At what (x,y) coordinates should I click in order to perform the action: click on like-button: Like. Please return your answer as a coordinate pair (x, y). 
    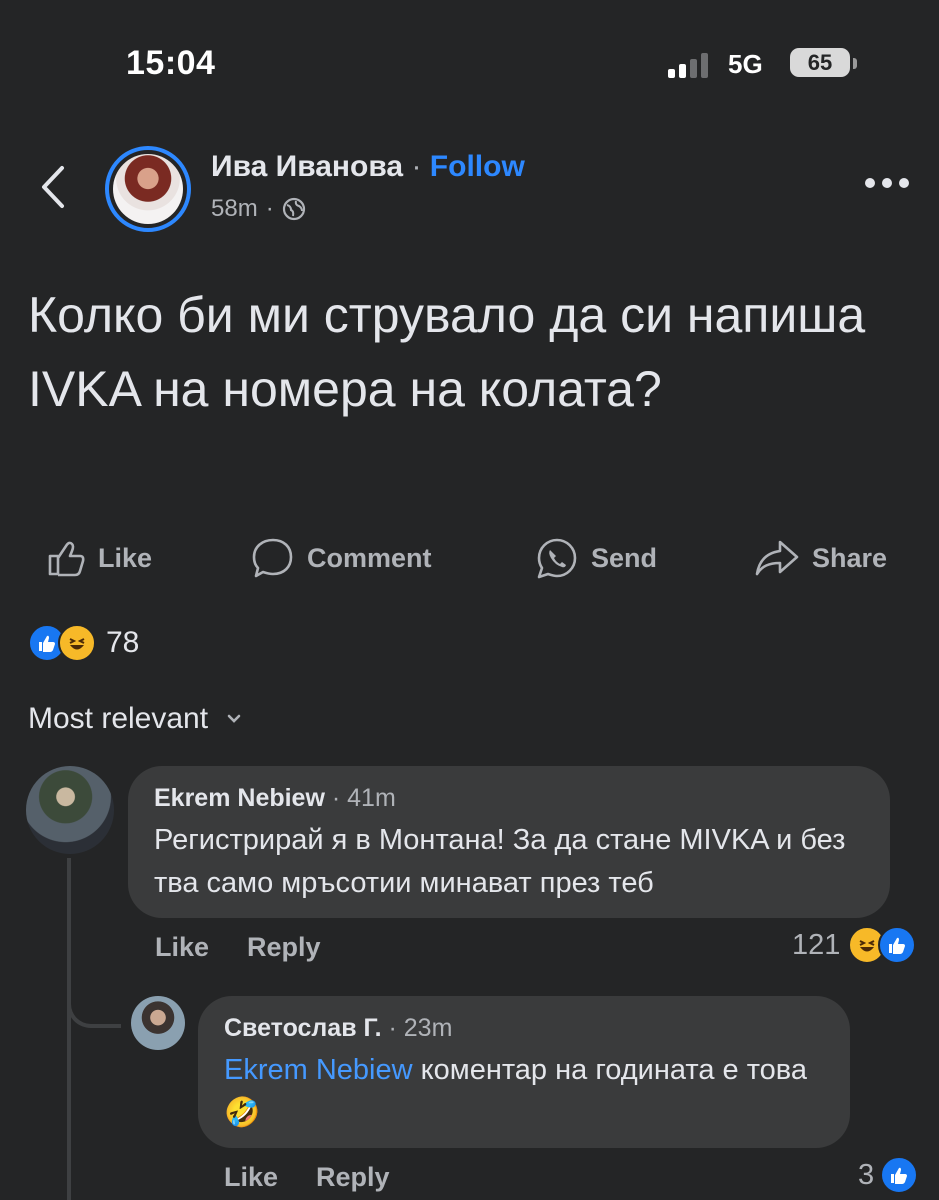
    Looking at the image, I should click on (99, 558).